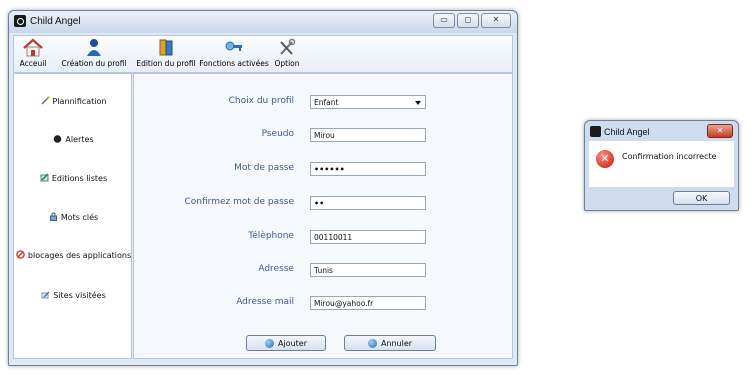 This screenshot has height=375, width=755. I want to click on address-input: Tunis, so click(368, 270).